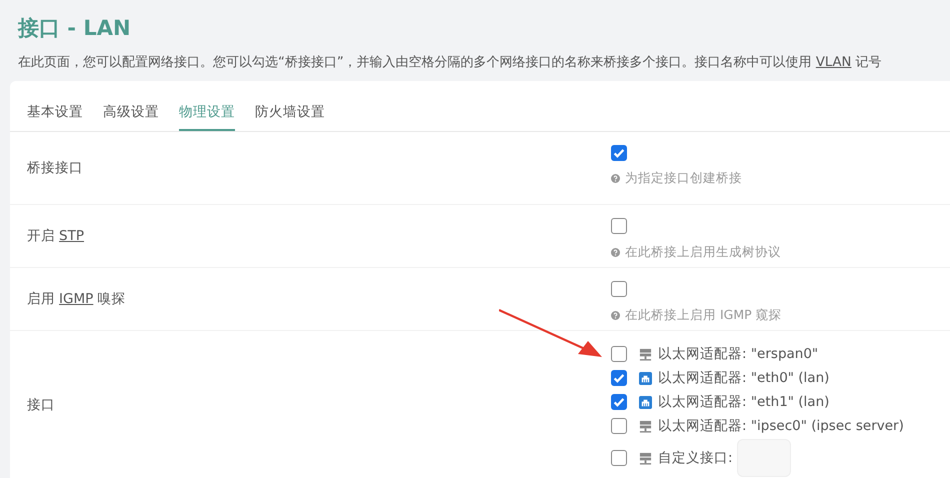  What do you see at coordinates (131, 117) in the screenshot?
I see `tab: 高级设置` at bounding box center [131, 117].